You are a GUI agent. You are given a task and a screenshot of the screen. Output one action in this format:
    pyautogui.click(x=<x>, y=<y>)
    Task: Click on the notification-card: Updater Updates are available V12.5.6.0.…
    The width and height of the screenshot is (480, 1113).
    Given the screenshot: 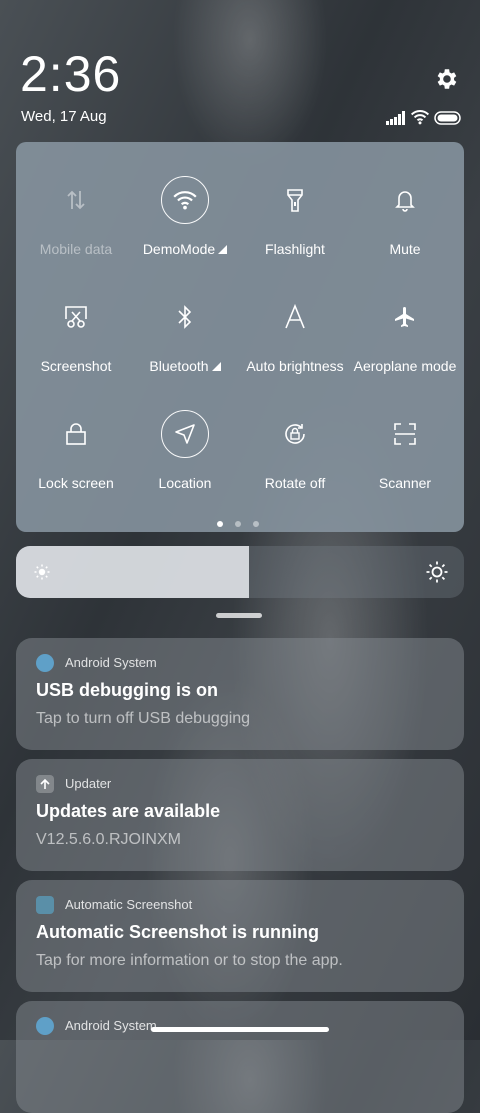 What is the action you would take?
    pyautogui.click(x=240, y=815)
    